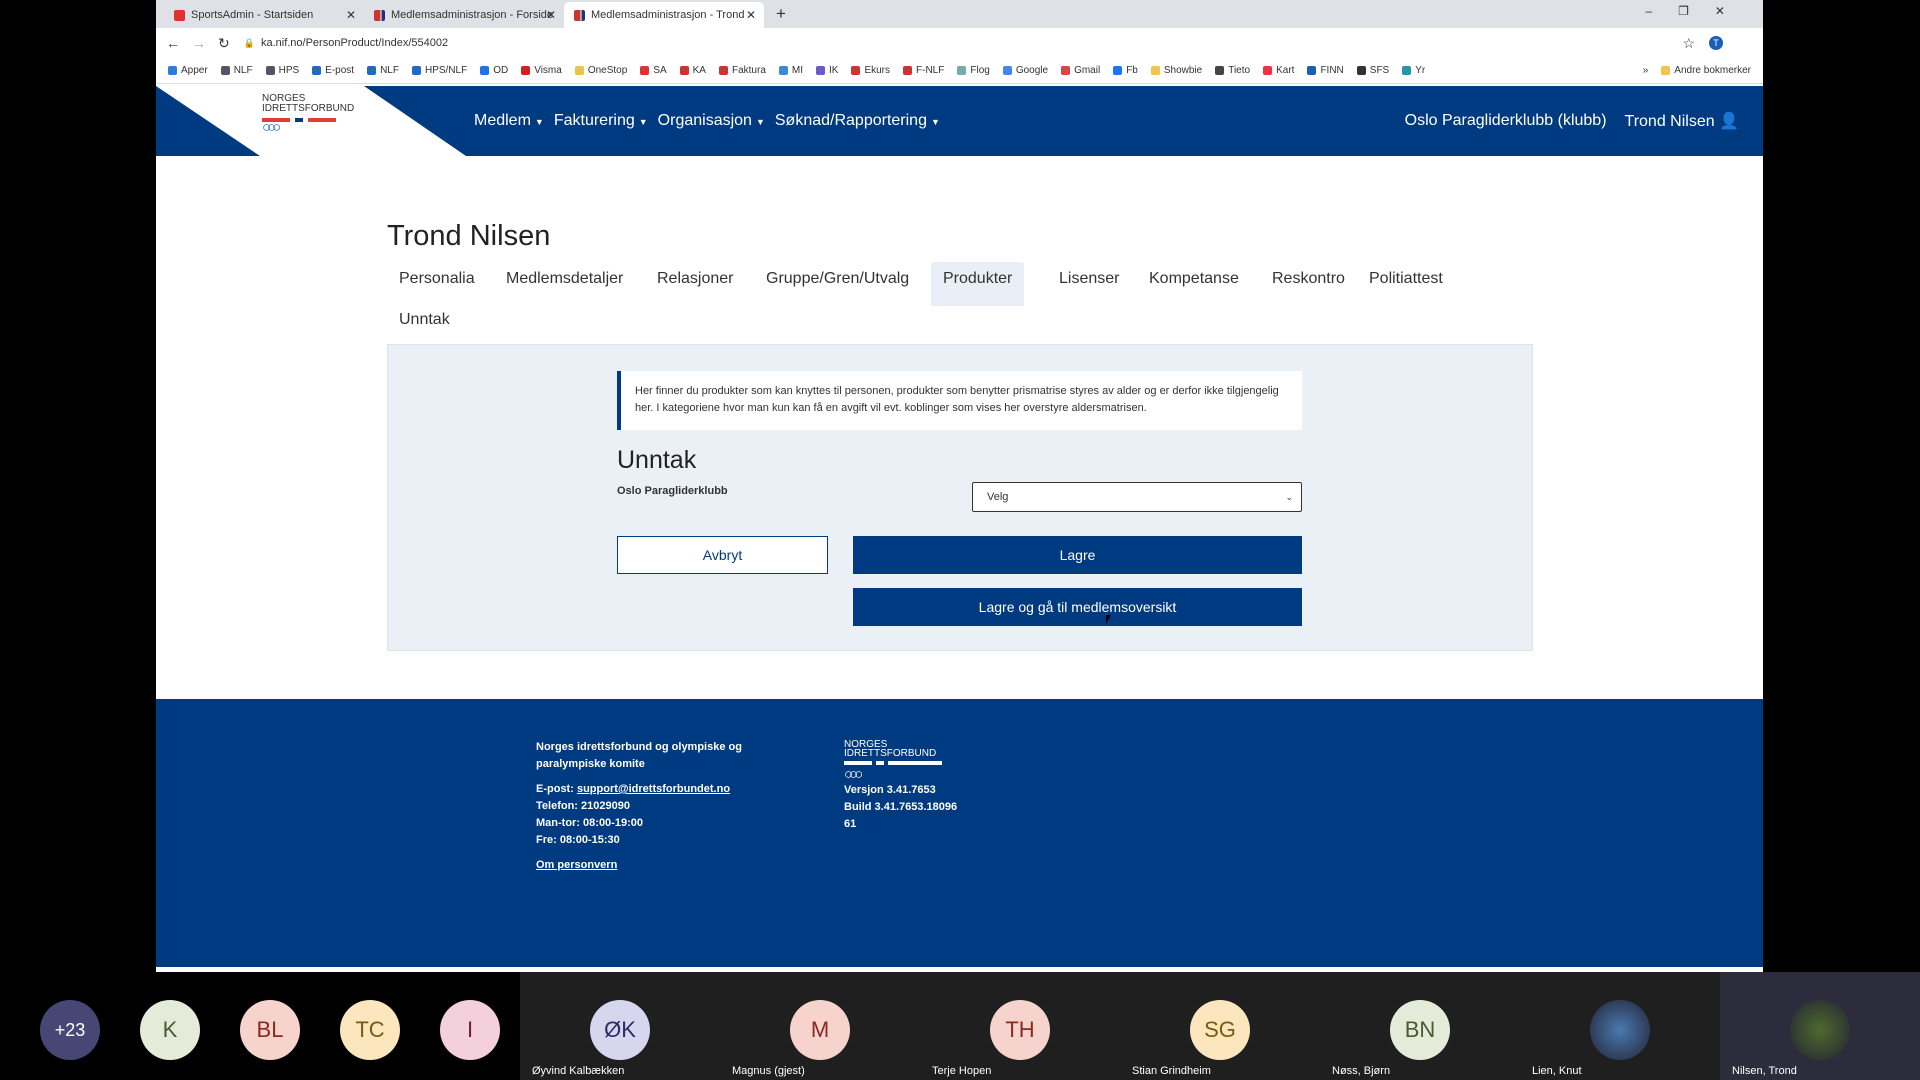  I want to click on folder-icon, so click(1666, 70).